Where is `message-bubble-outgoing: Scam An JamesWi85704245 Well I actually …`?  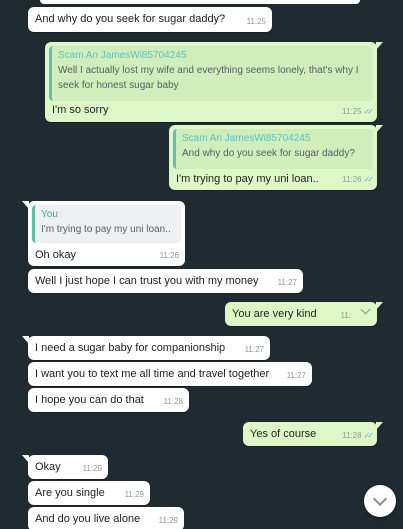 message-bubble-outgoing: Scam An JamesWi85704245 Well I actually … is located at coordinates (214, 82).